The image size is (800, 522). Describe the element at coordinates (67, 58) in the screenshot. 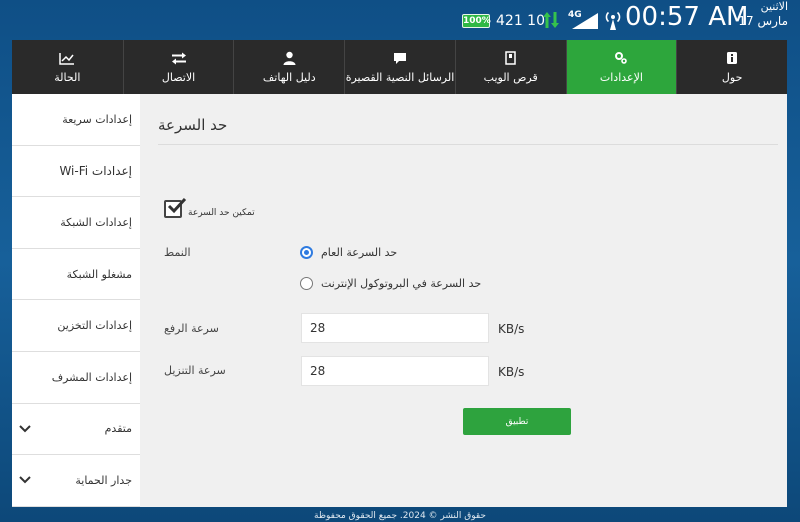

I see `chart-line-icon` at that location.